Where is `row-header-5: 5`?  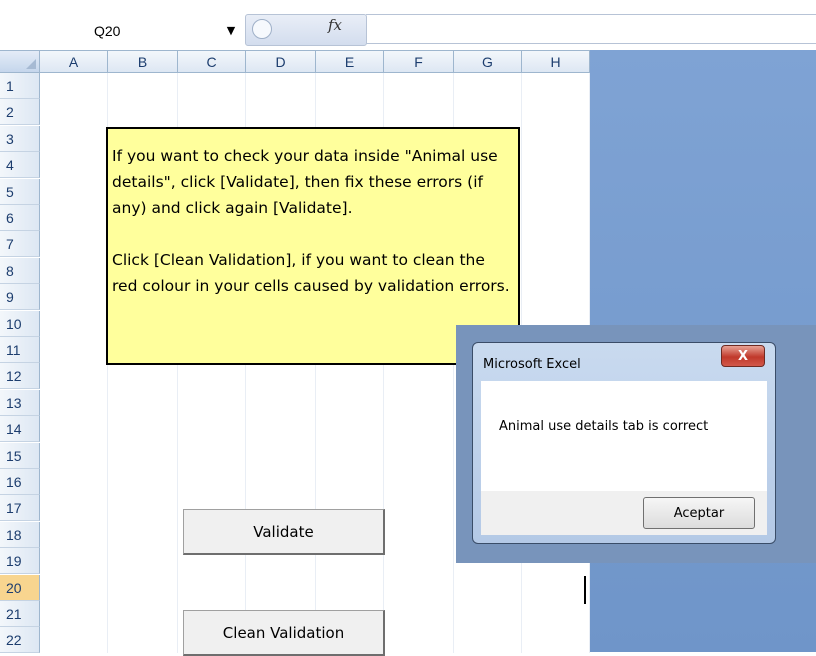 row-header-5: 5 is located at coordinates (20, 191).